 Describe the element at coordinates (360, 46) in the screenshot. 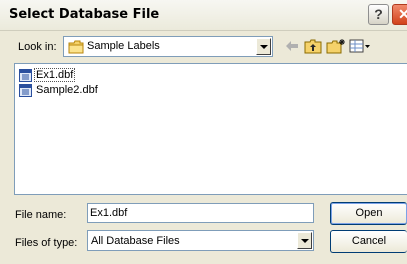

I see `view-menu-icon` at that location.